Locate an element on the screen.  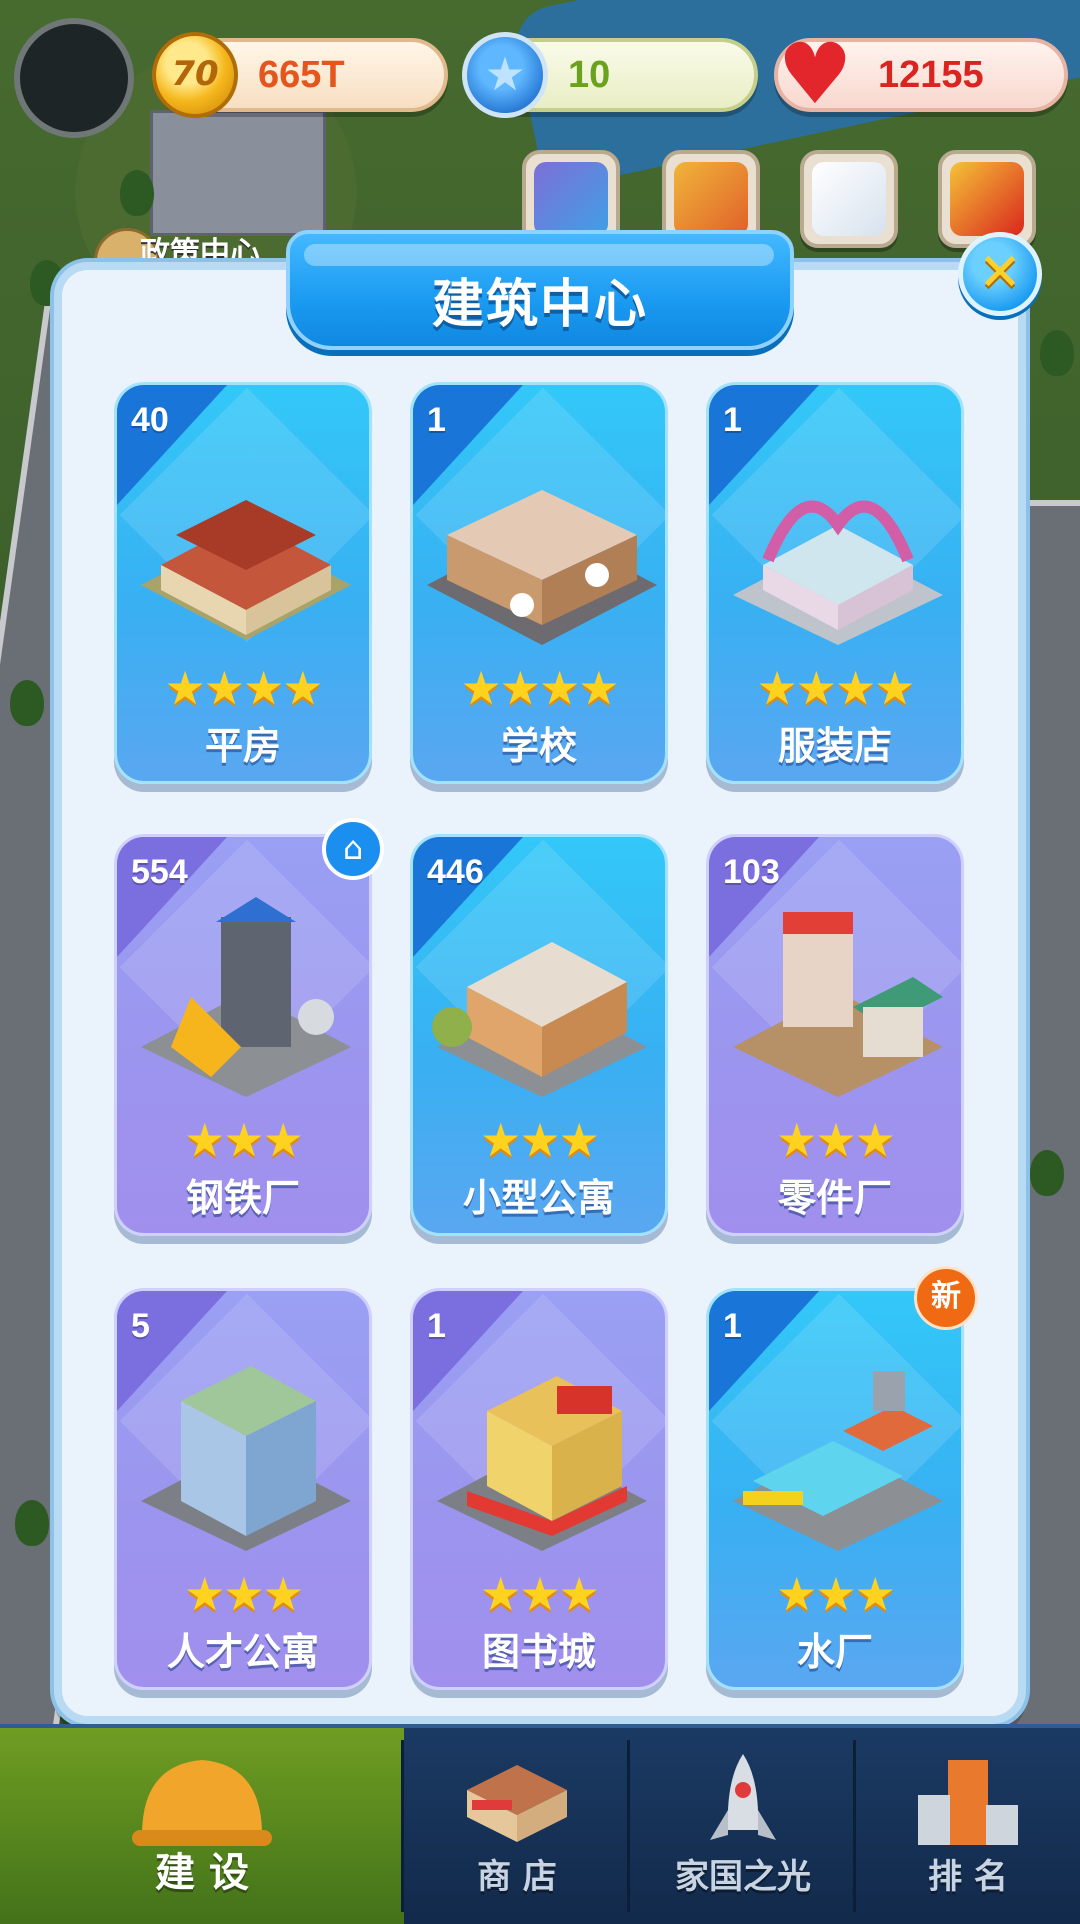
bookstore-building-icon is located at coordinates (542, 1463).